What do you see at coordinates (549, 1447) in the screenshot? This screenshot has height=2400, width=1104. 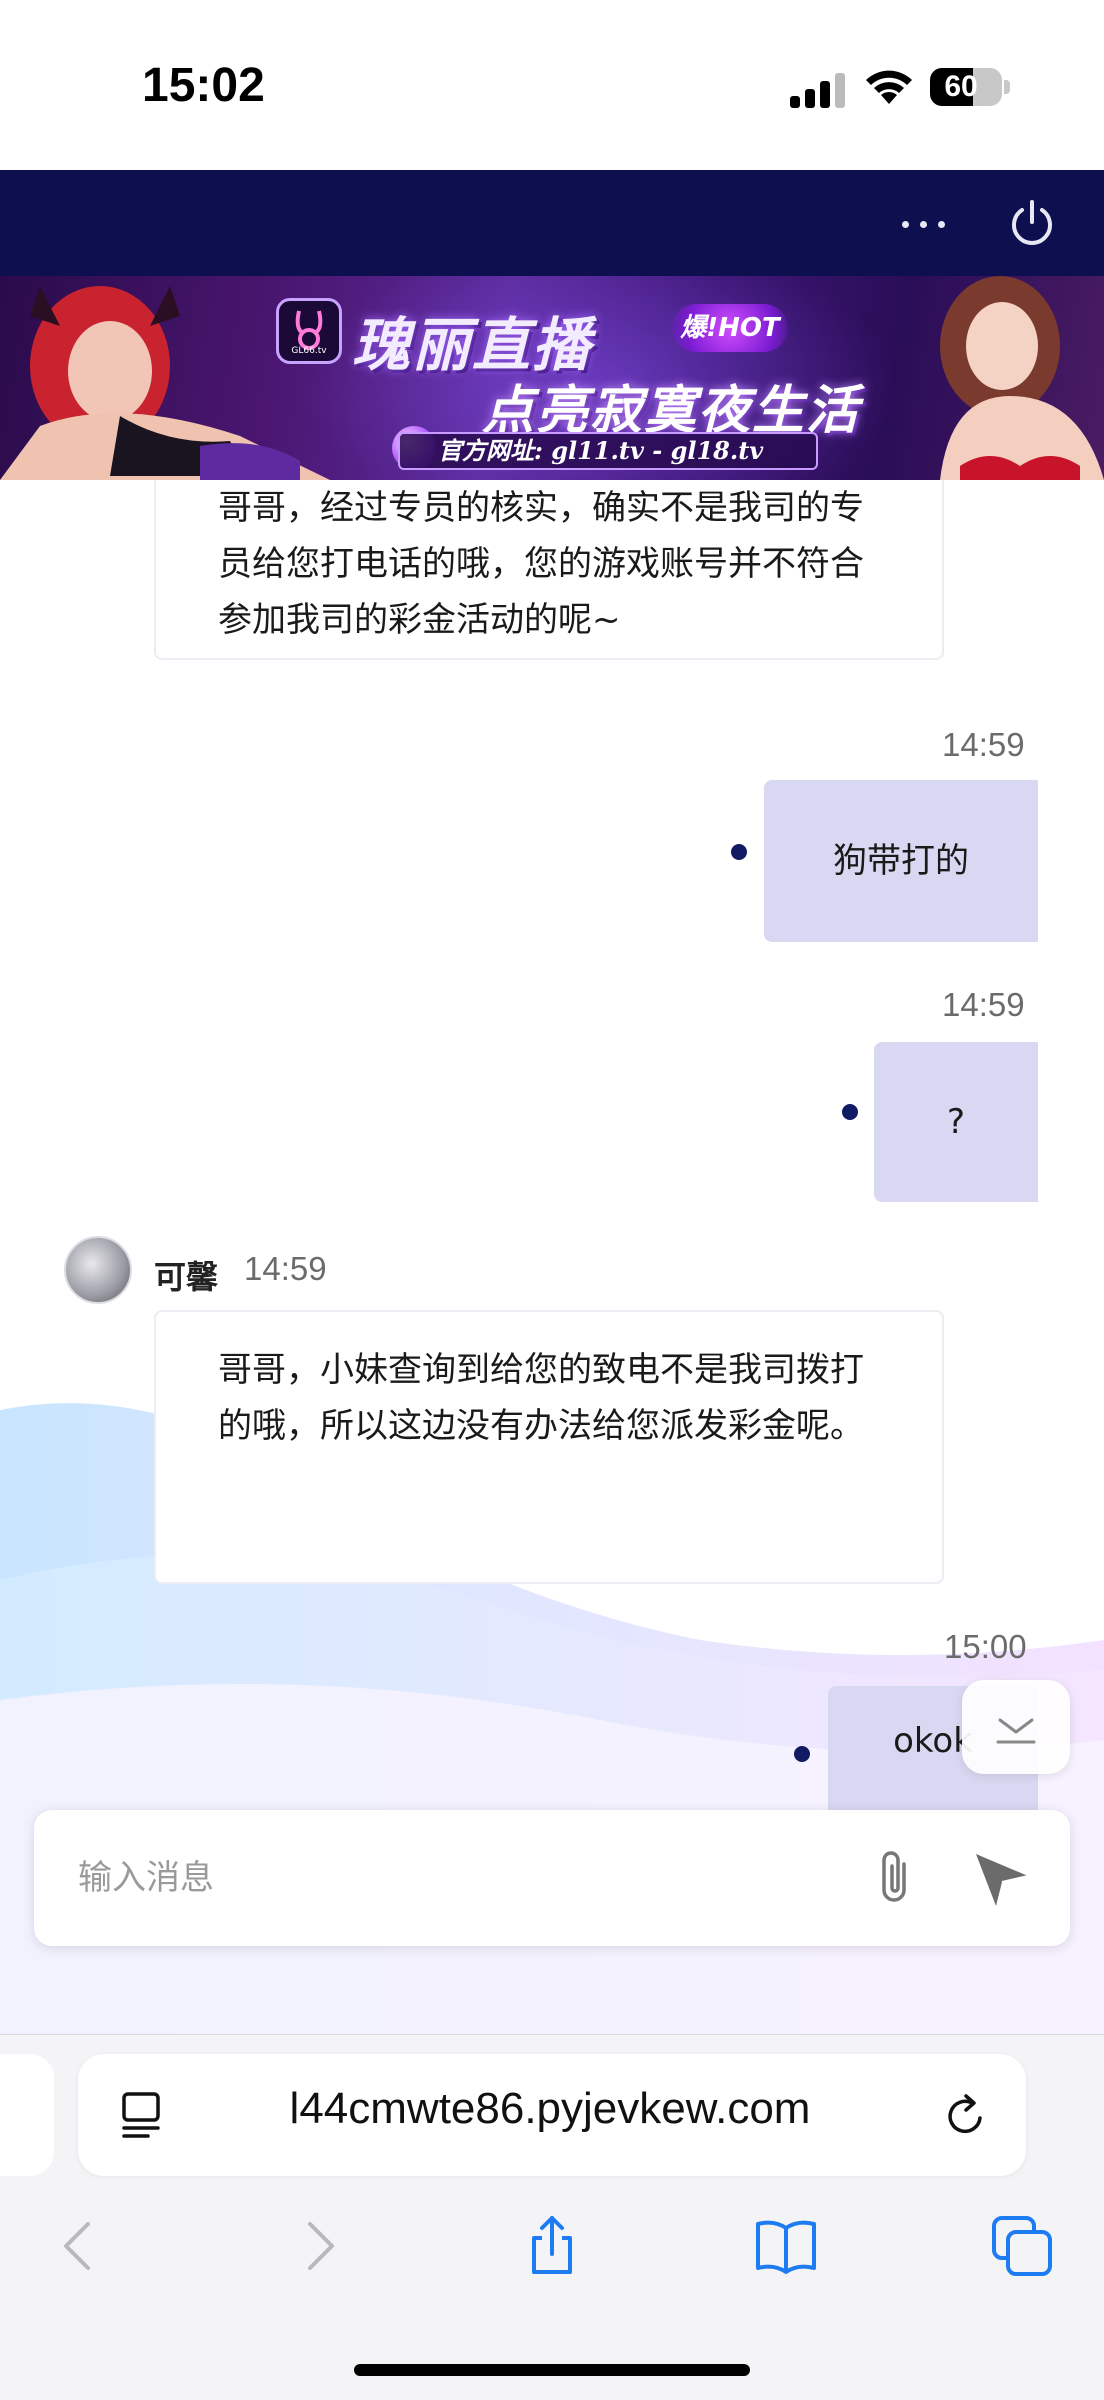 I see `incoming-message-bubble: 哥哥，小妹查询到给您的致电不是我司拨打的哦，所以这边没有办法给您派发彩金呢。` at bounding box center [549, 1447].